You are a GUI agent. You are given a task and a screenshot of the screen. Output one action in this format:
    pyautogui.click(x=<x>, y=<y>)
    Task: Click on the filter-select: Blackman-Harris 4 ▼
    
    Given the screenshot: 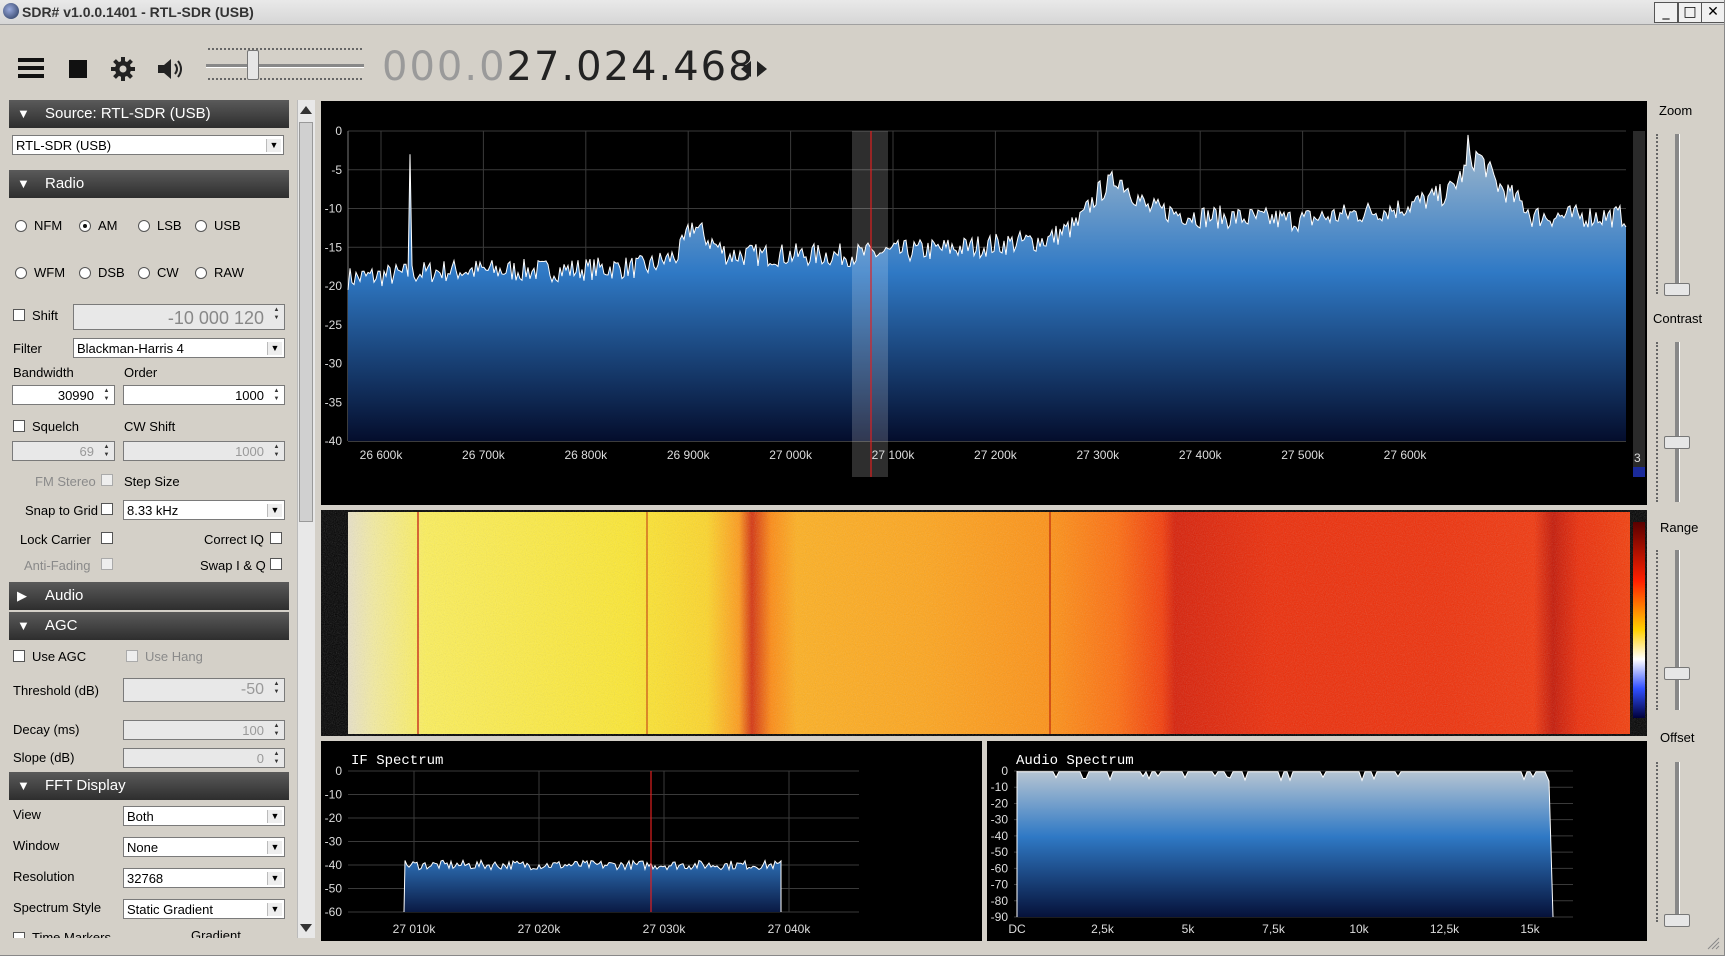 What is the action you would take?
    pyautogui.click(x=179, y=348)
    